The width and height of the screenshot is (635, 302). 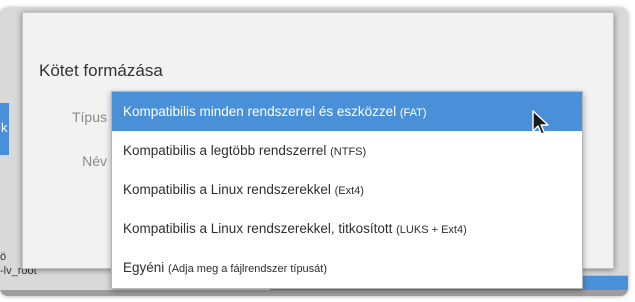 I want to click on option-note: (NTFS), so click(x=348, y=152).